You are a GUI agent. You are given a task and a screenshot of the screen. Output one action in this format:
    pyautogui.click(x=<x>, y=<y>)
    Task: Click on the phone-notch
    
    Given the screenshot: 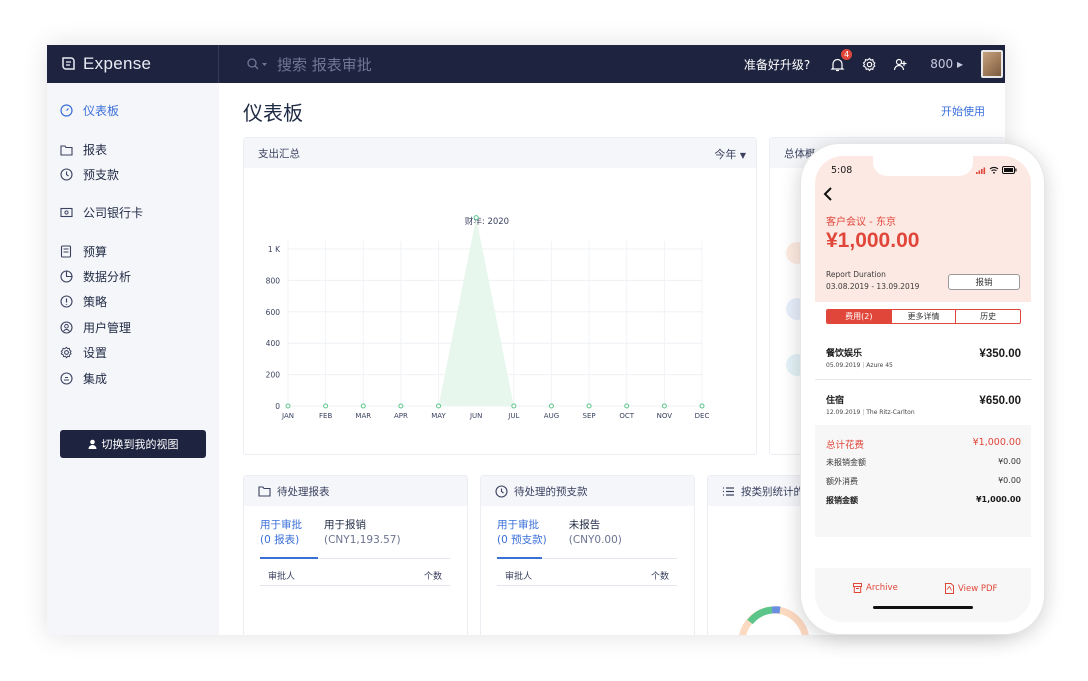 What is the action you would take?
    pyautogui.click(x=923, y=166)
    